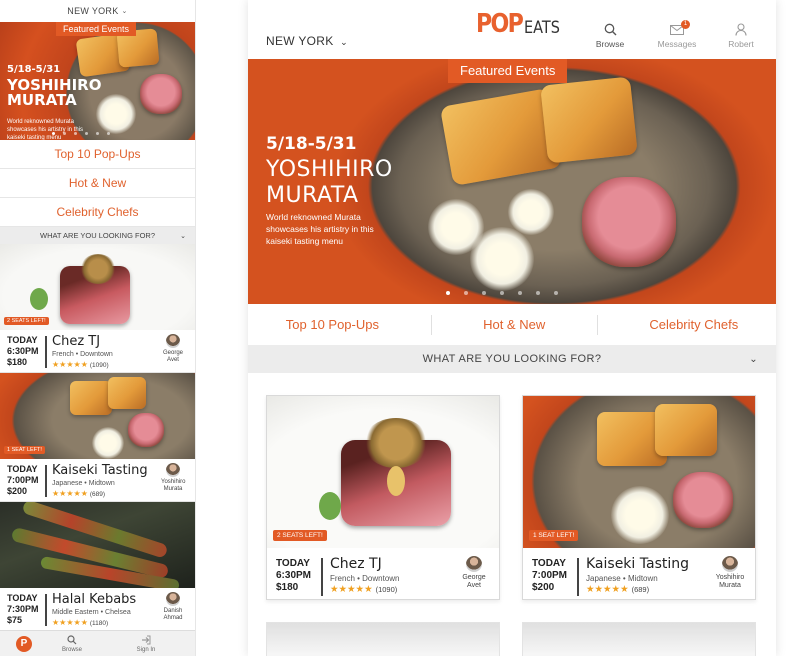 Image resolution: width=800 pixels, height=656 pixels. I want to click on user-icon, so click(741, 29).